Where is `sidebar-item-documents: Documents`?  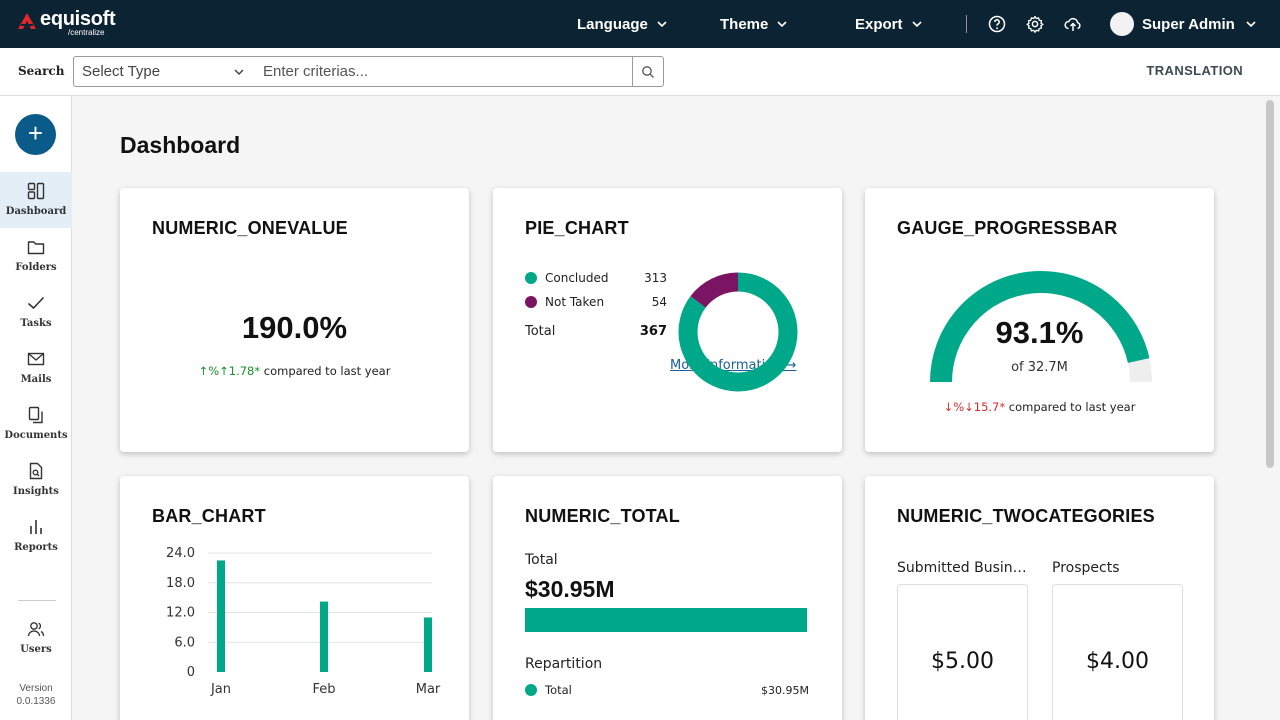 sidebar-item-documents: Documents is located at coordinates (36, 424).